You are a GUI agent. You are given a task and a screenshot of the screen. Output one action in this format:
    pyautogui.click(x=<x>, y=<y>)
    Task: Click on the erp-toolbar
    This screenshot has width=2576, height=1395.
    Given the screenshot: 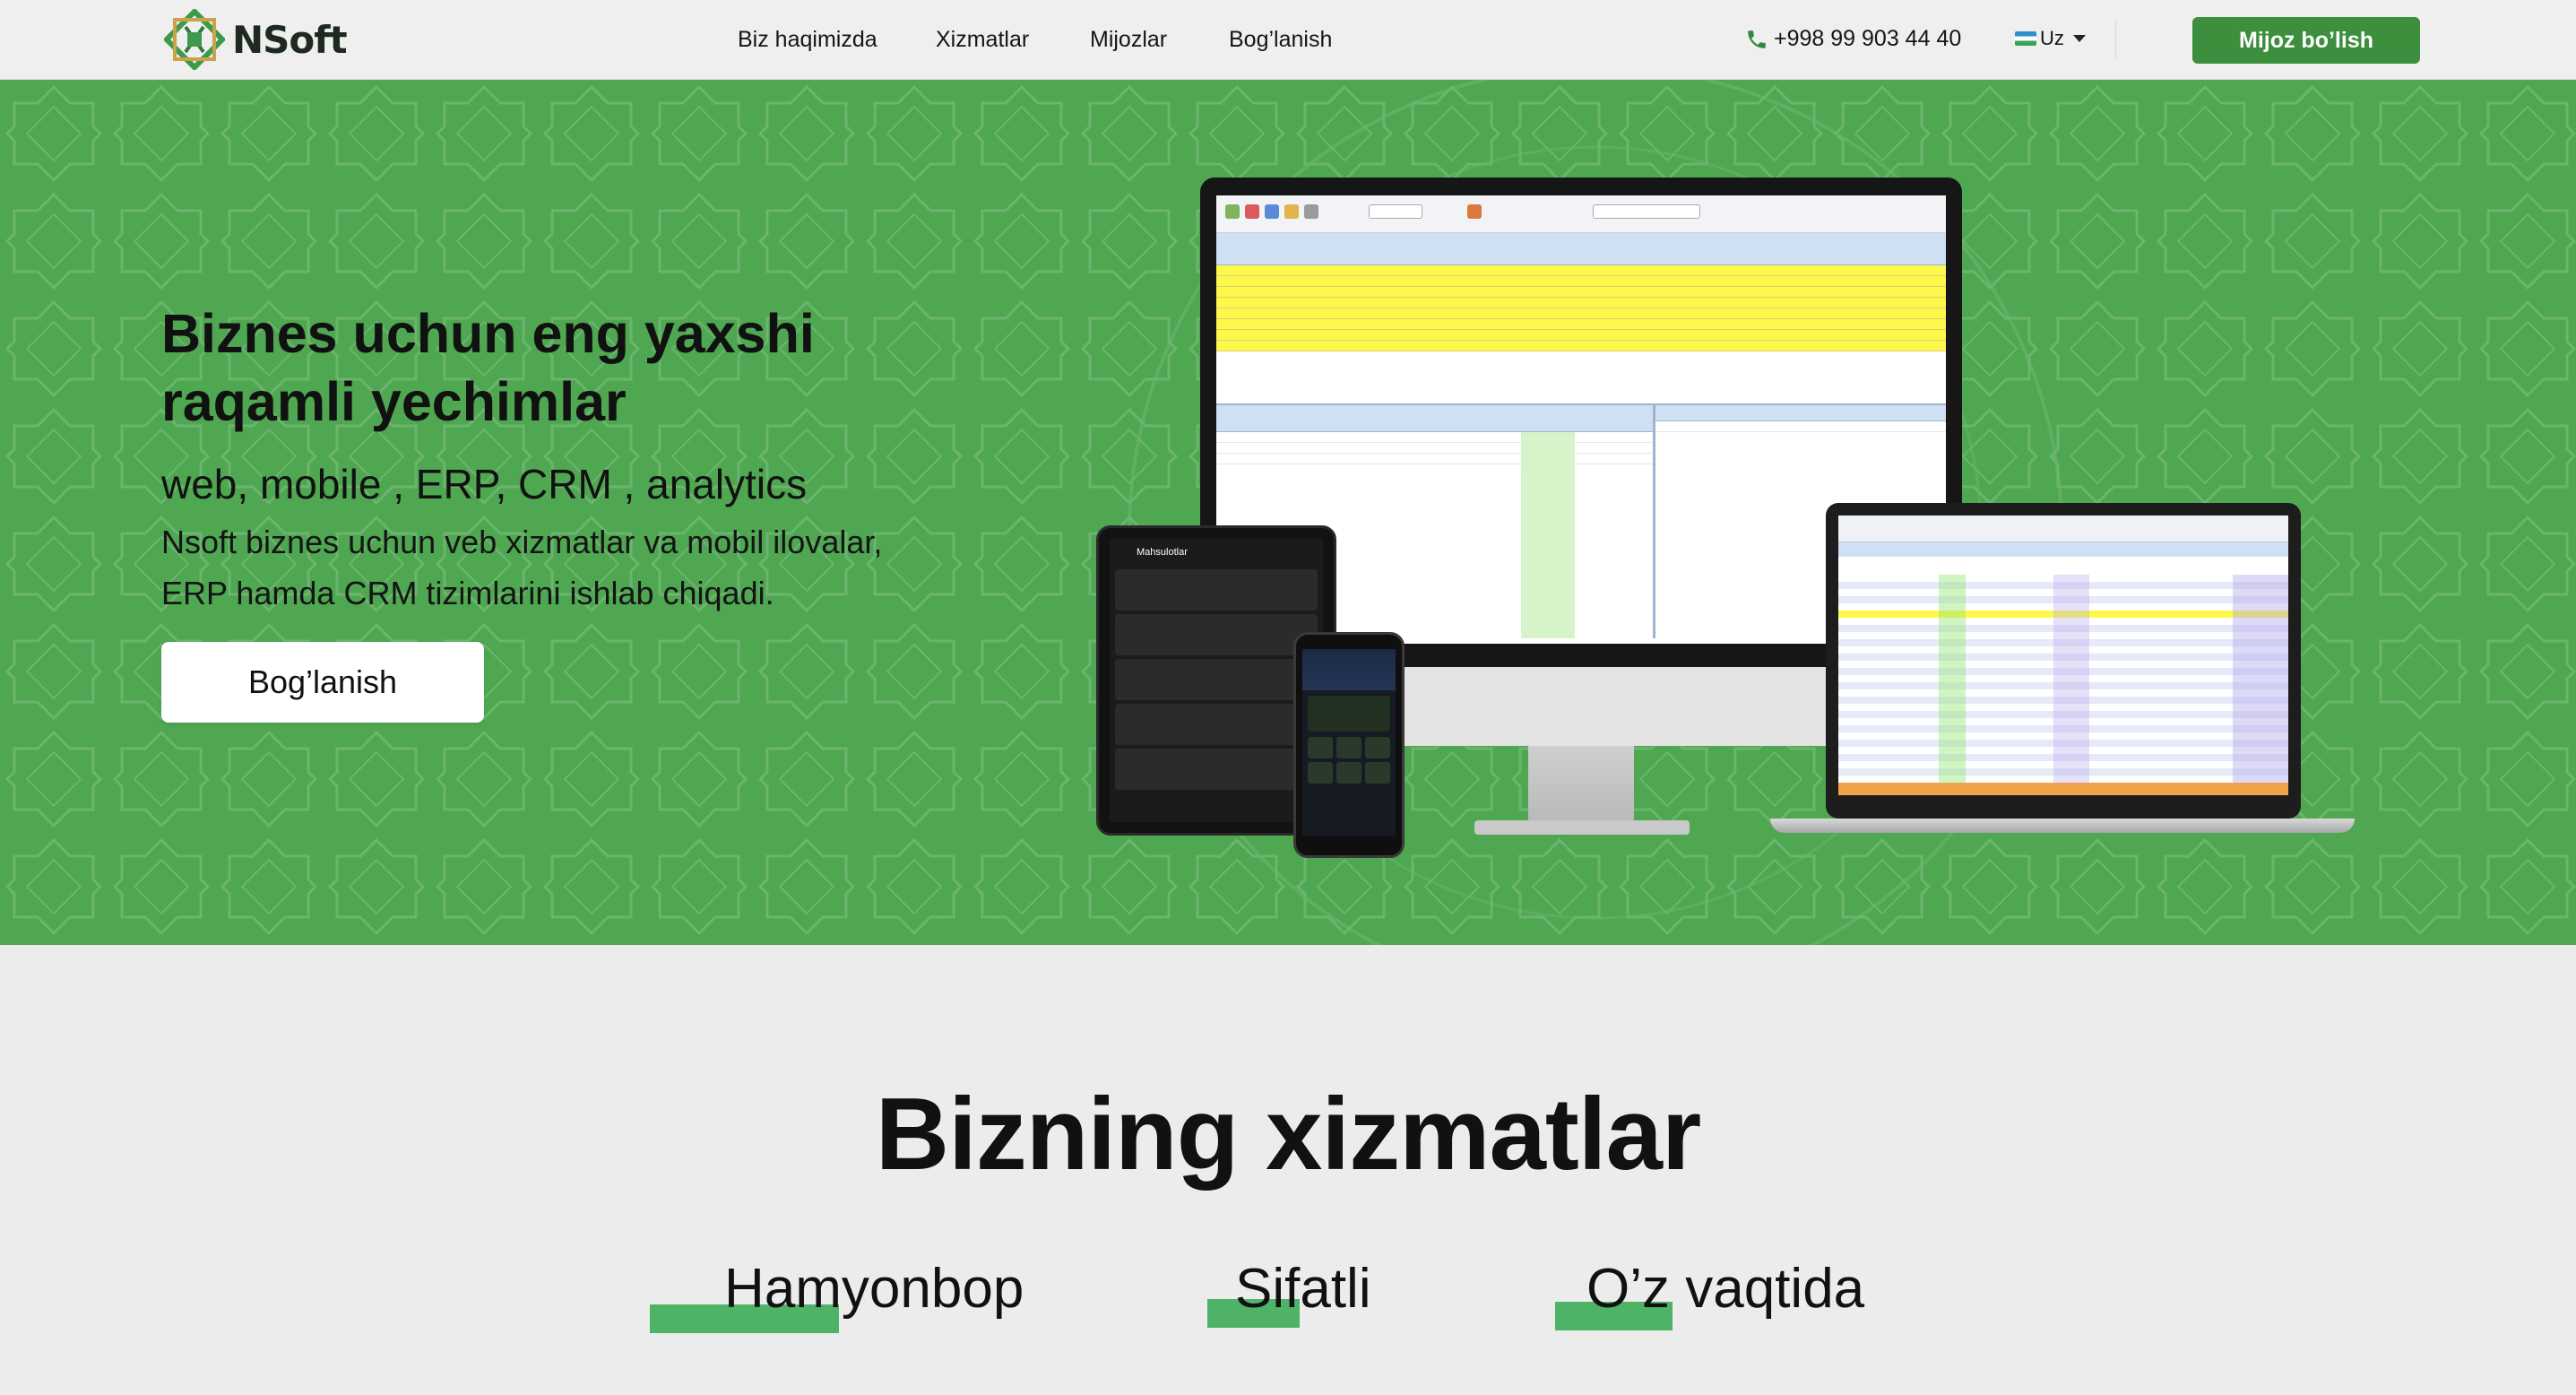 What is the action you would take?
    pyautogui.click(x=1581, y=214)
    